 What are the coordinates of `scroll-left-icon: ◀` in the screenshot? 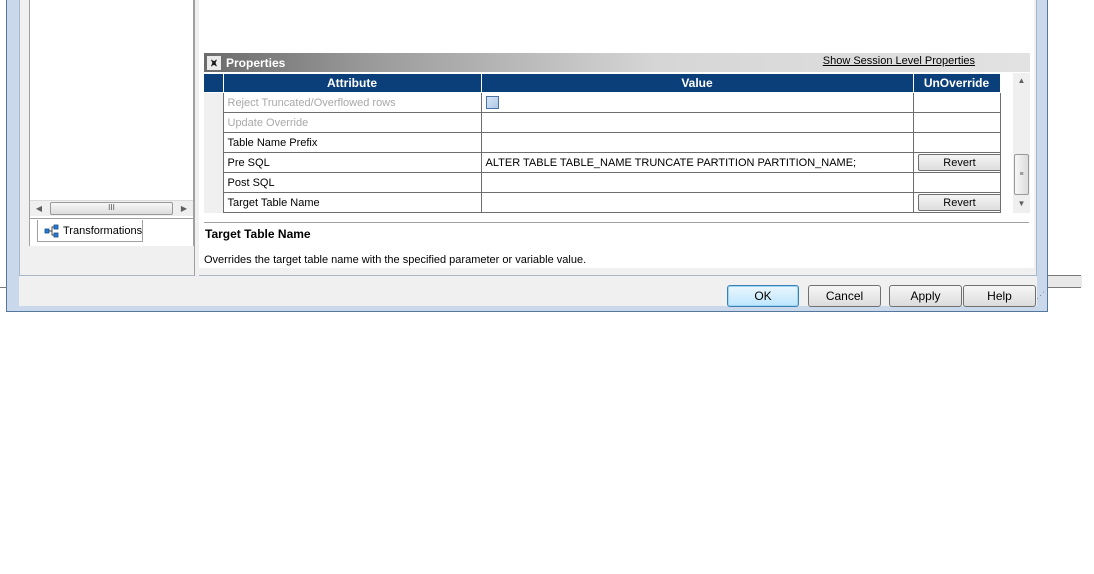 It's located at (39, 209).